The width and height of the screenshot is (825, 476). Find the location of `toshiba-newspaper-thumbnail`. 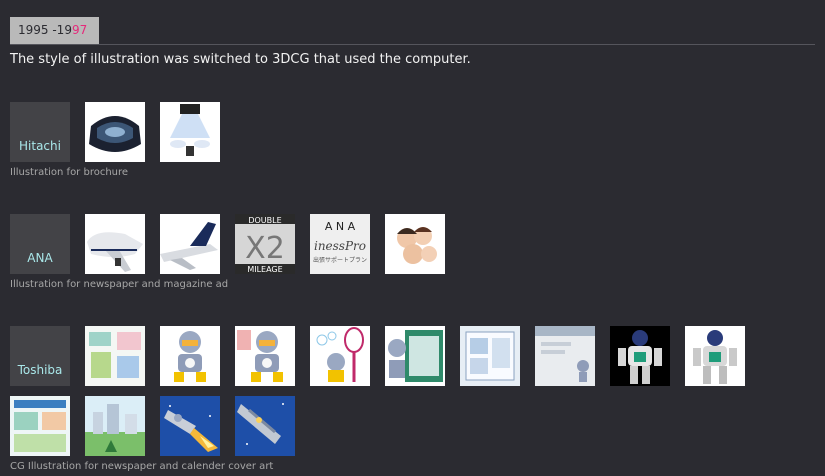

toshiba-newspaper-thumbnail is located at coordinates (40, 426).